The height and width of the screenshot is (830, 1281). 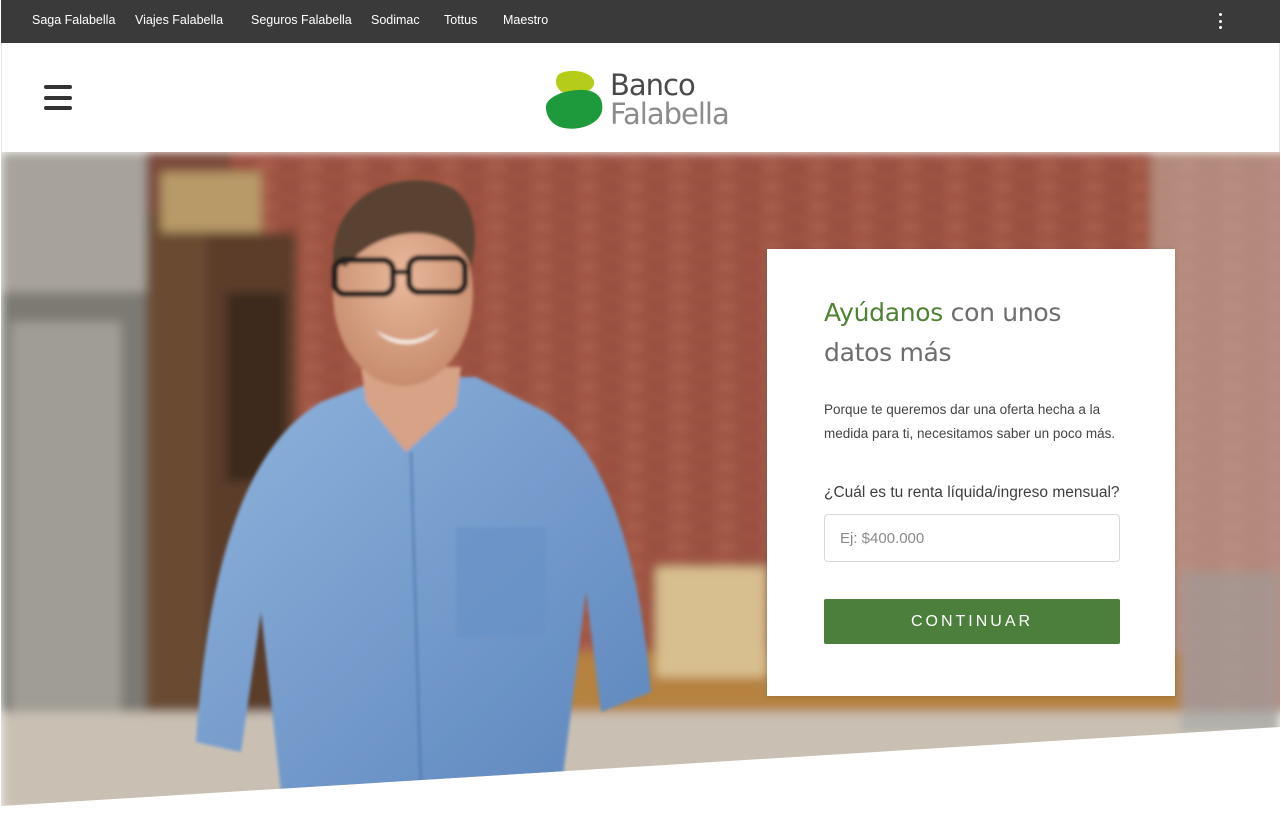 What do you see at coordinates (58, 97) in the screenshot?
I see `hamburger-menu-icon` at bounding box center [58, 97].